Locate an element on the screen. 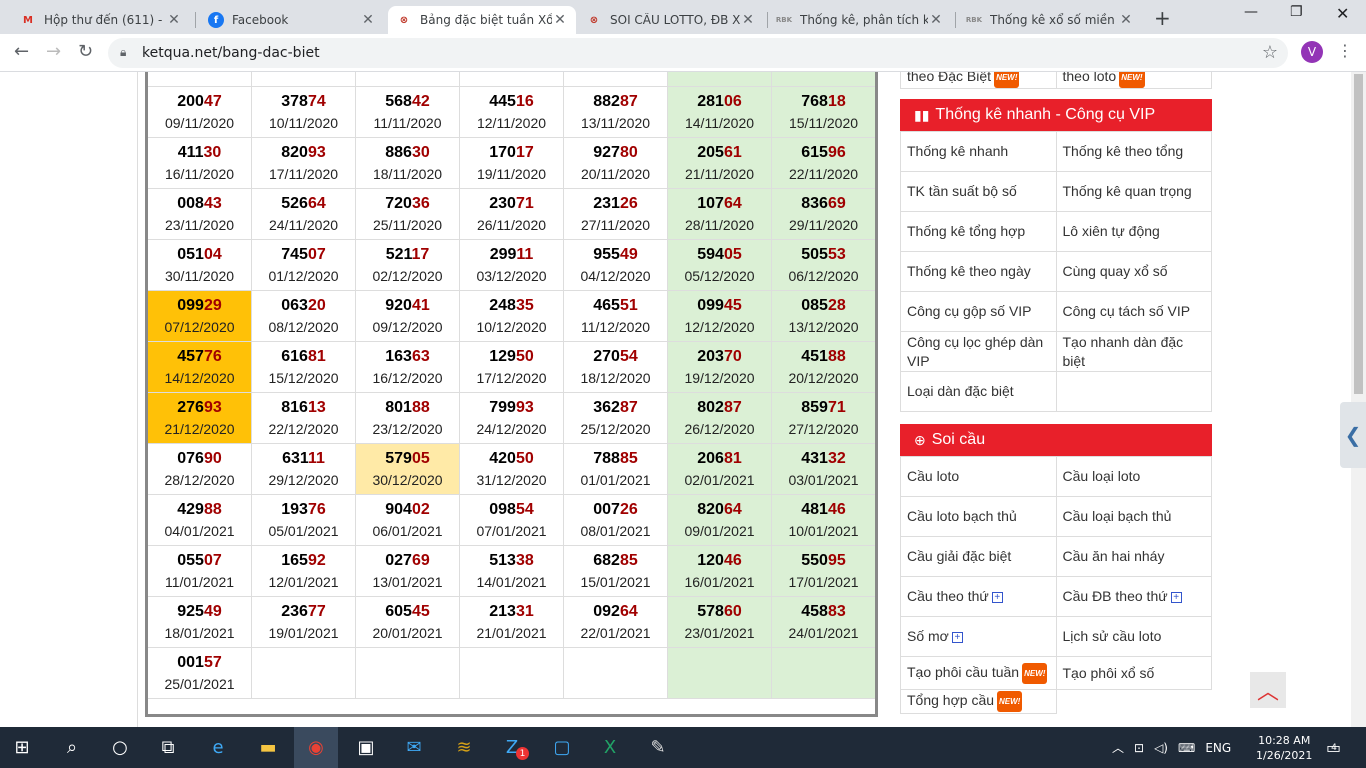 The height and width of the screenshot is (768, 1366). sidebar-link-label: Thống kê quan trọng is located at coordinates (1127, 191).